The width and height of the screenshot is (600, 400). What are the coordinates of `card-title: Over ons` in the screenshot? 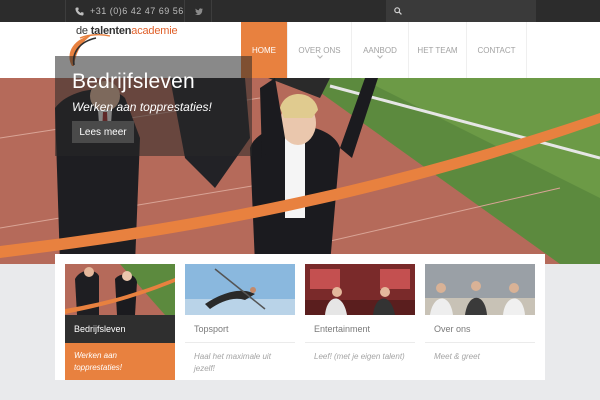 It's located at (480, 329).